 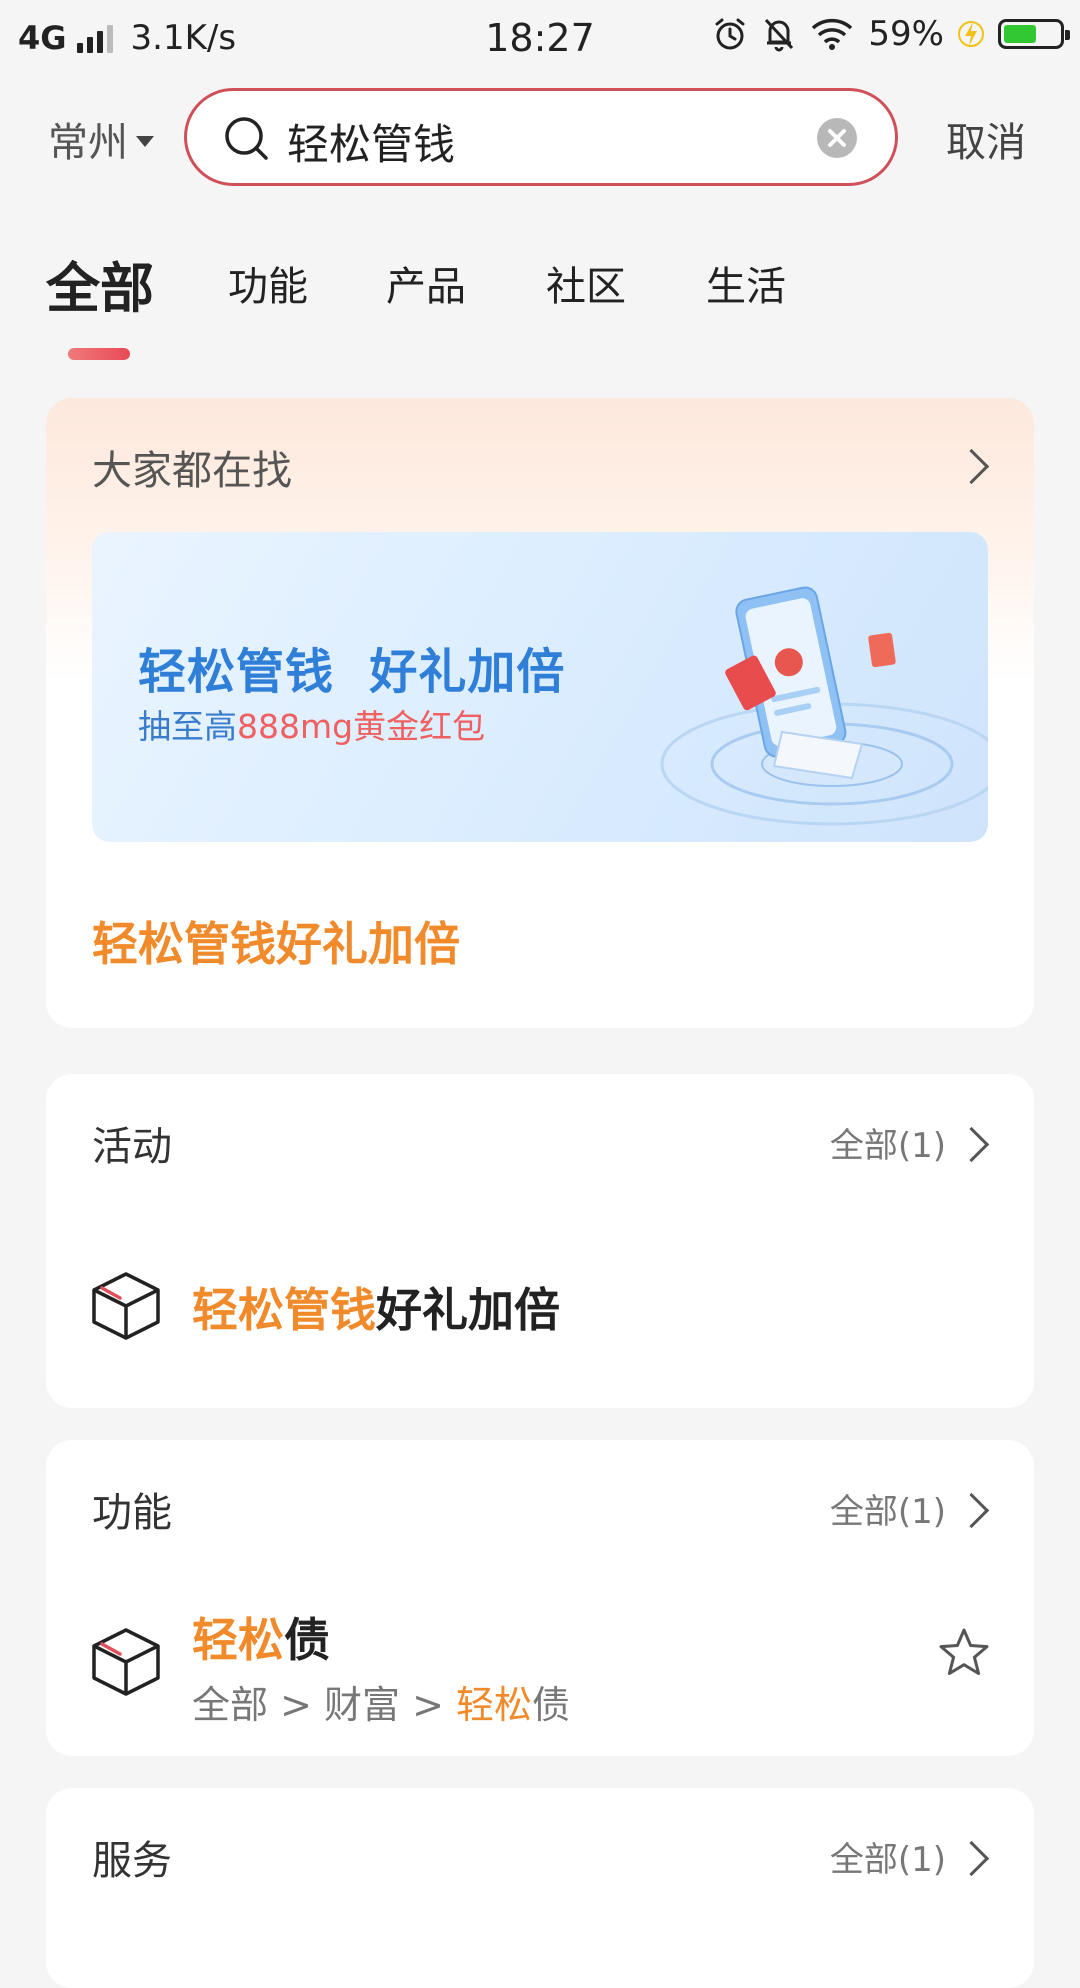 What do you see at coordinates (586, 283) in the screenshot?
I see `tab-community: 社区` at bounding box center [586, 283].